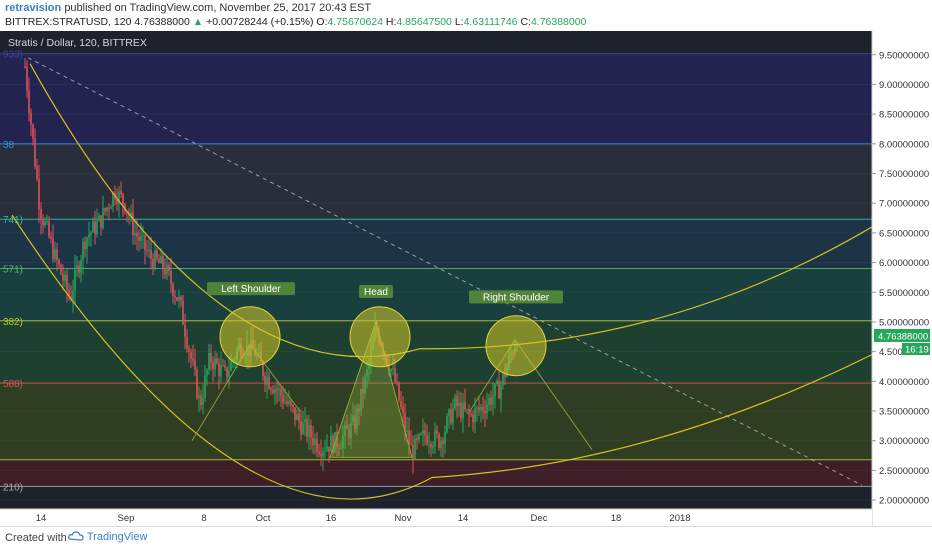 Image resolution: width=932 pixels, height=551 pixels. I want to click on price-tick-label: 5.50000000, so click(904, 293).